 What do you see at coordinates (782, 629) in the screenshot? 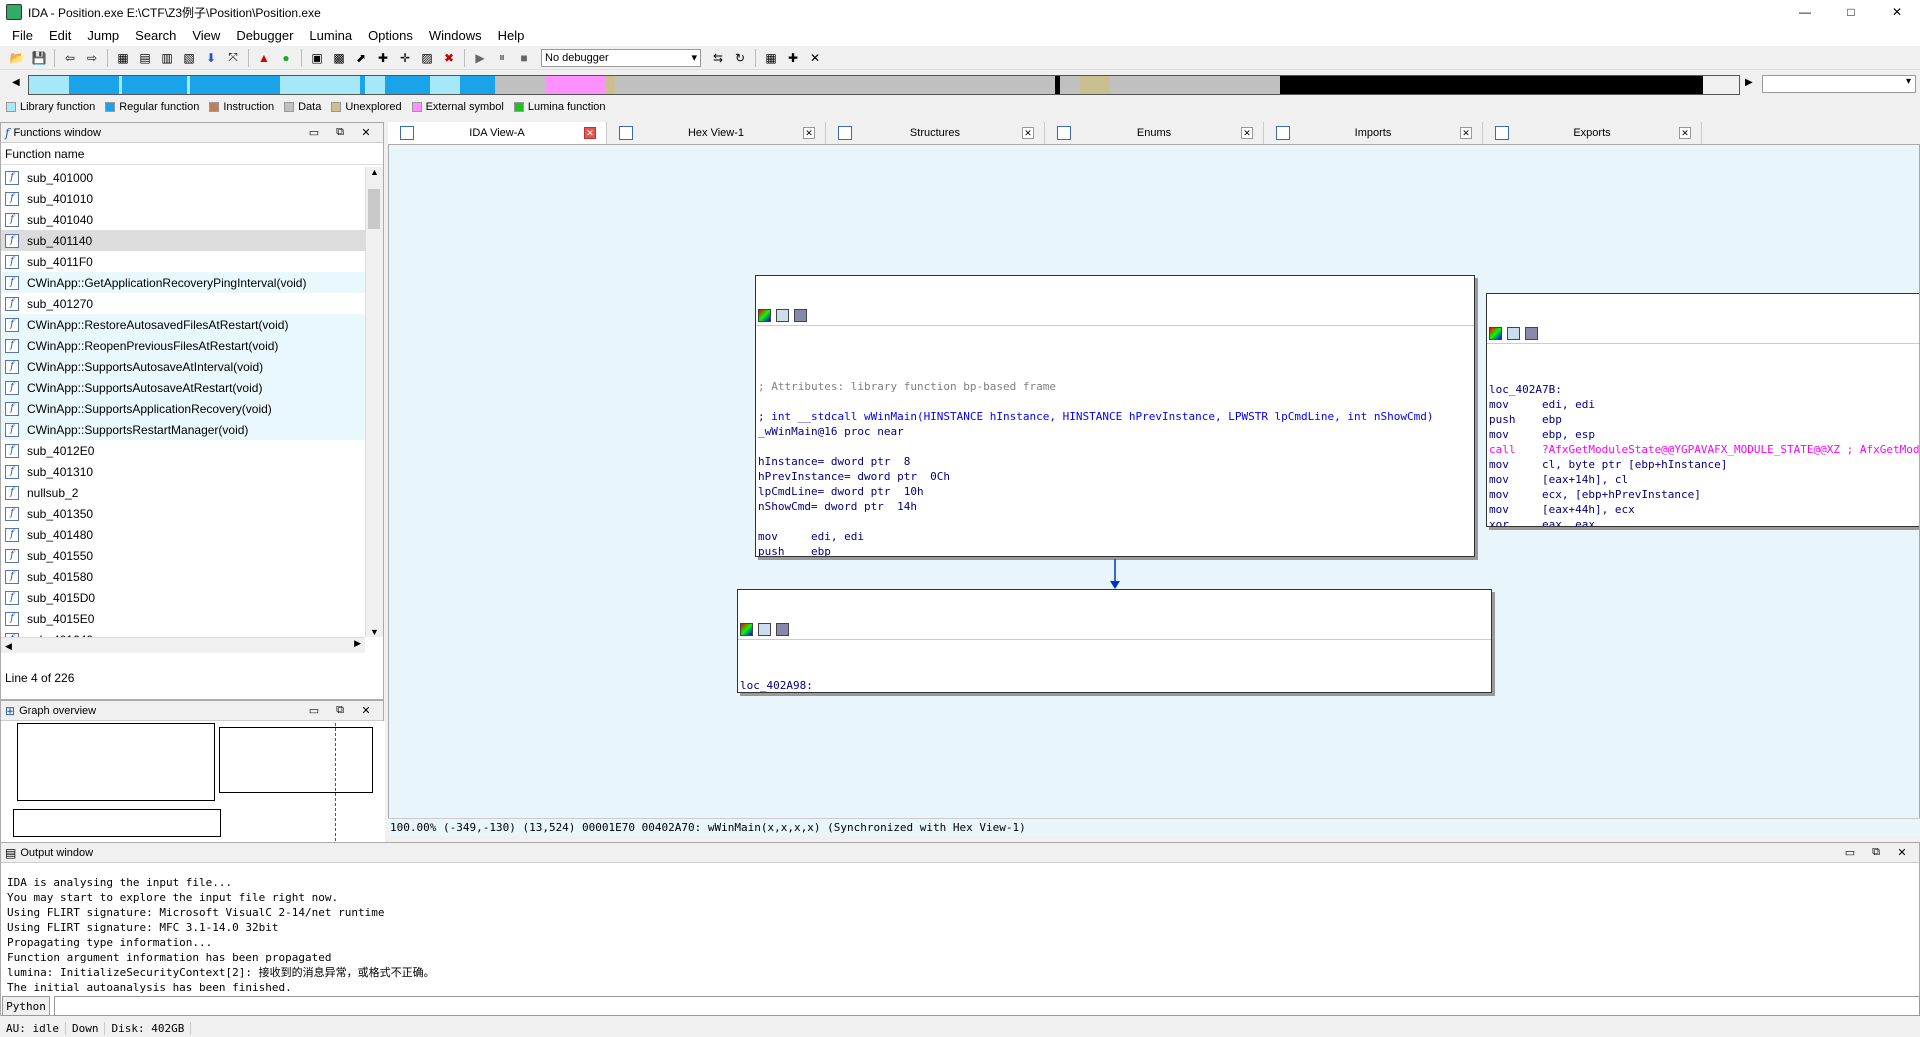
I see `node-group-icon` at bounding box center [782, 629].